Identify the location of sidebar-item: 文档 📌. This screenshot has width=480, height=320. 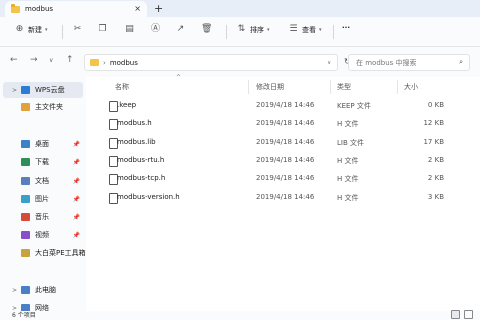
(43, 181).